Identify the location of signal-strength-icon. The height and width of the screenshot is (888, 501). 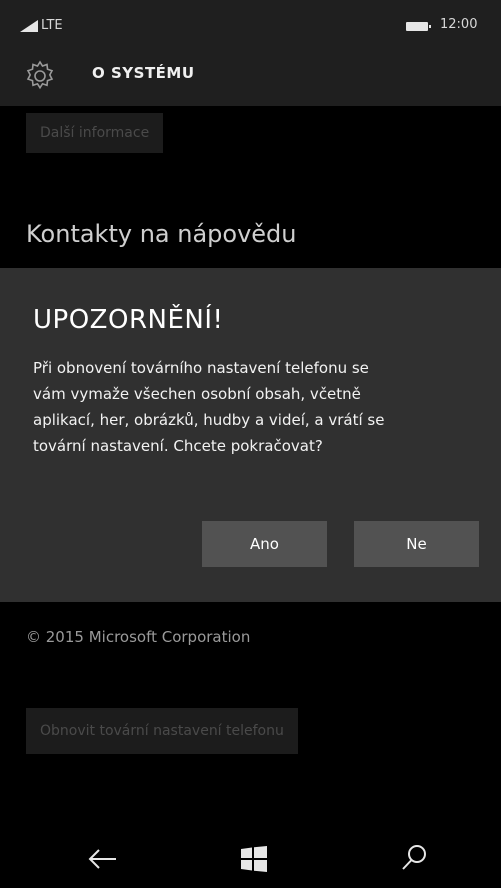
(29, 26).